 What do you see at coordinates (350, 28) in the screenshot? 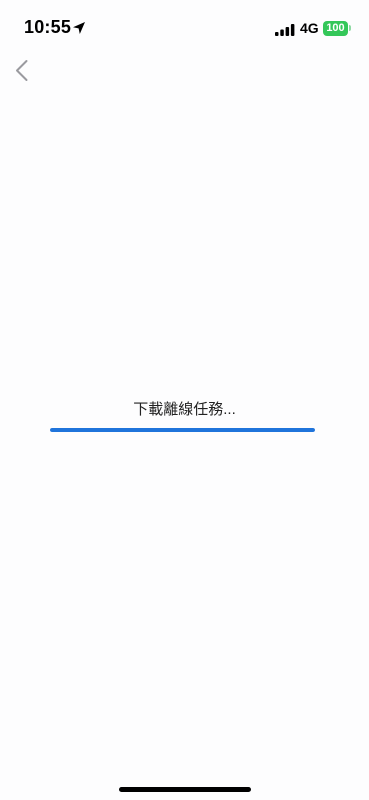
I see `battery-cap` at bounding box center [350, 28].